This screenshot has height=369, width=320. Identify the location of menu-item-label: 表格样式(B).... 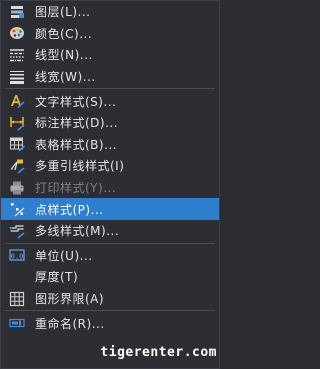
(76, 144).